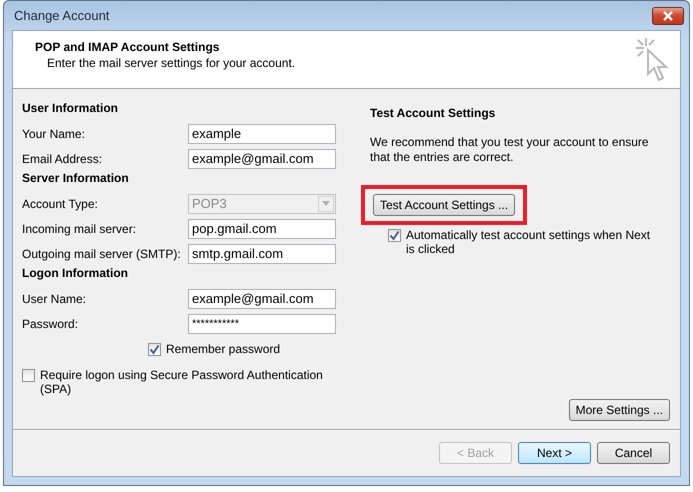 This screenshot has height=492, width=693. What do you see at coordinates (50, 323) in the screenshot?
I see `field-label: Password:` at bounding box center [50, 323].